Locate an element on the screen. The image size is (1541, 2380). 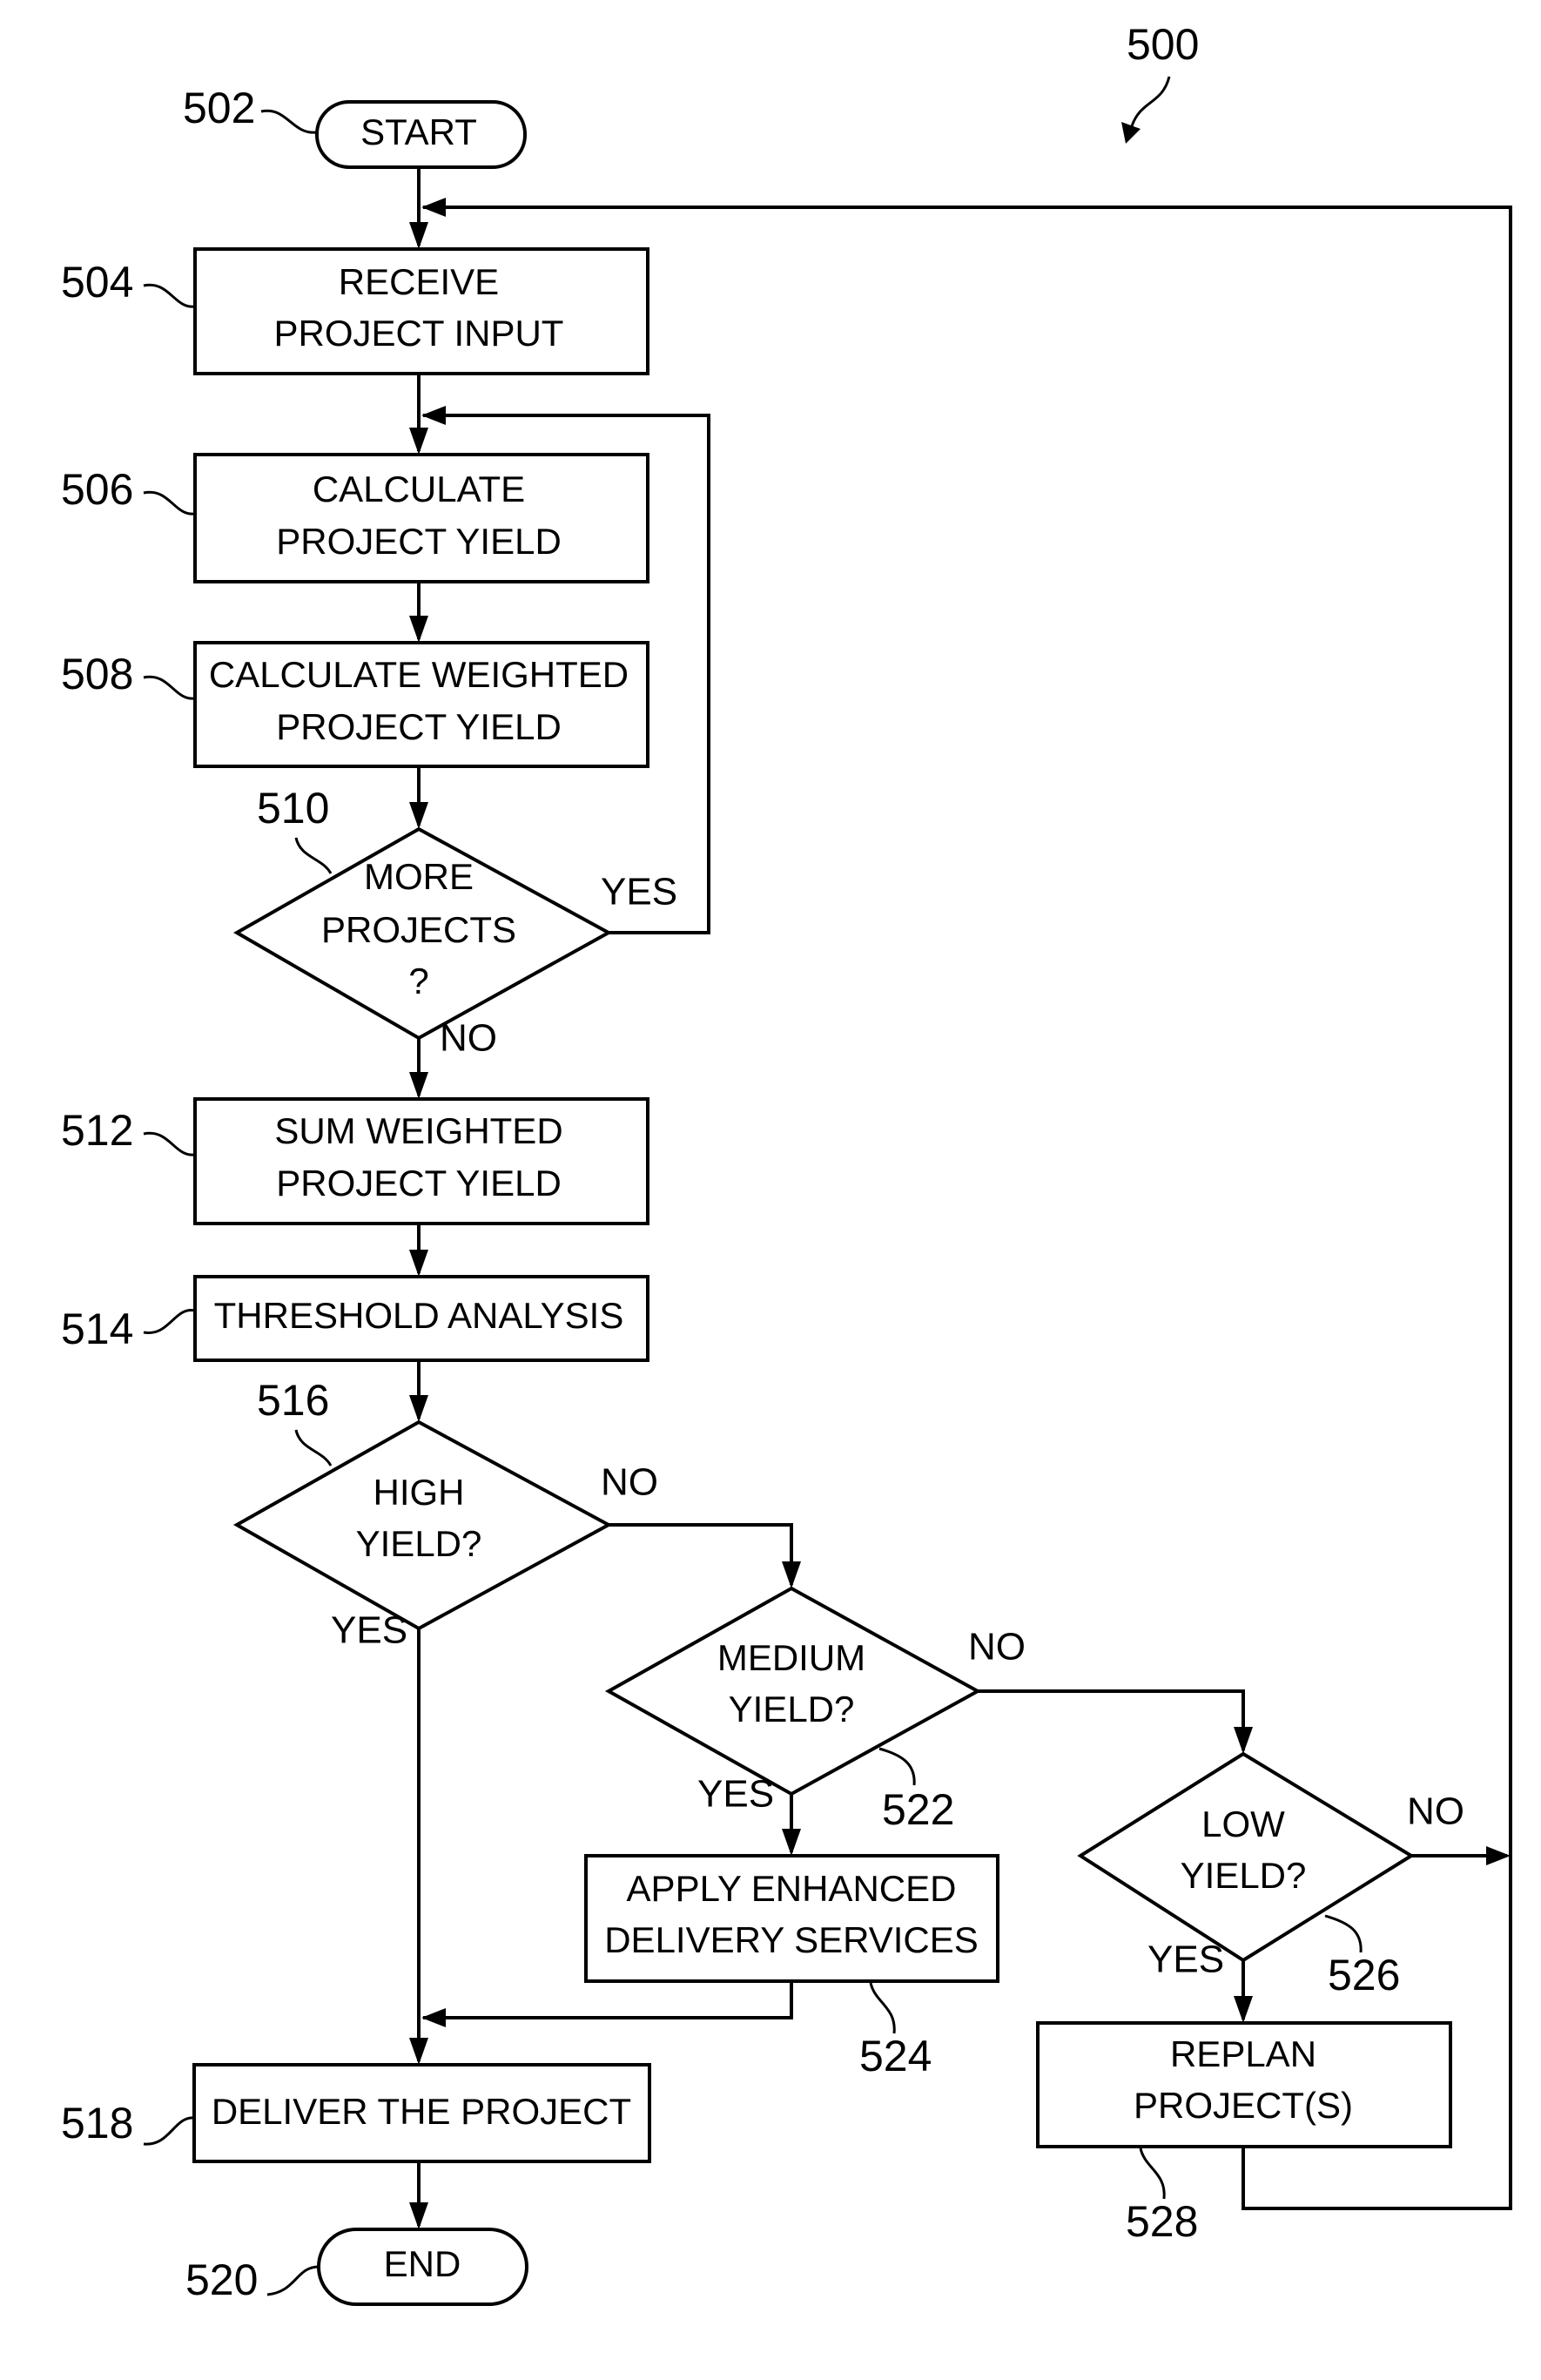
svg-text: THRESHOLD ANALYSIS is located at coordinates (419, 1315).